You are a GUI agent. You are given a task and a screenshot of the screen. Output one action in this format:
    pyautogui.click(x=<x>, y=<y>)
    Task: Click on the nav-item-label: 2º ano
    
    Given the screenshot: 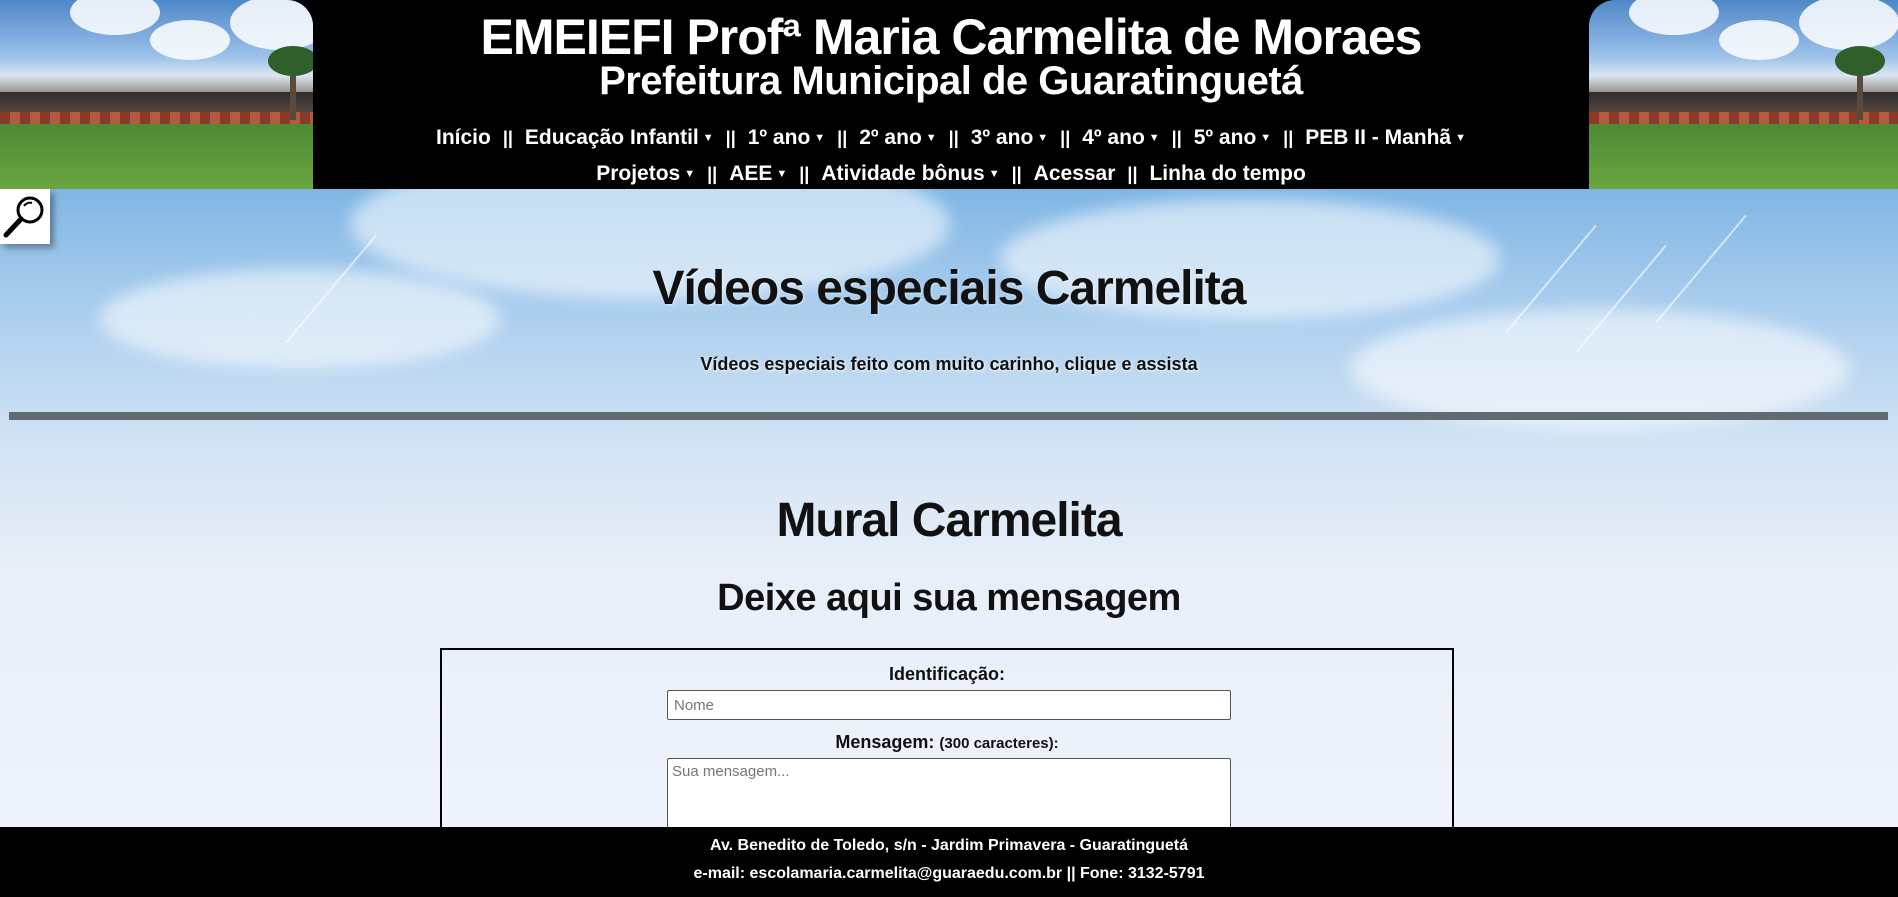 What is the action you would take?
    pyautogui.click(x=890, y=137)
    